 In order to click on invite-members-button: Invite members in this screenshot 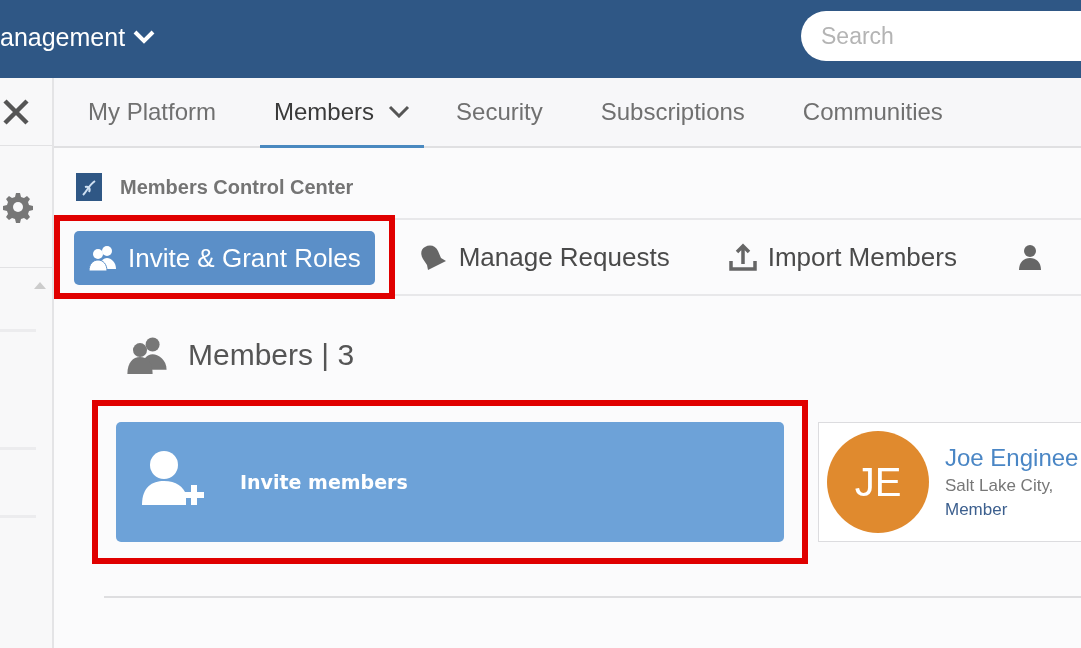, I will do `click(450, 482)`.